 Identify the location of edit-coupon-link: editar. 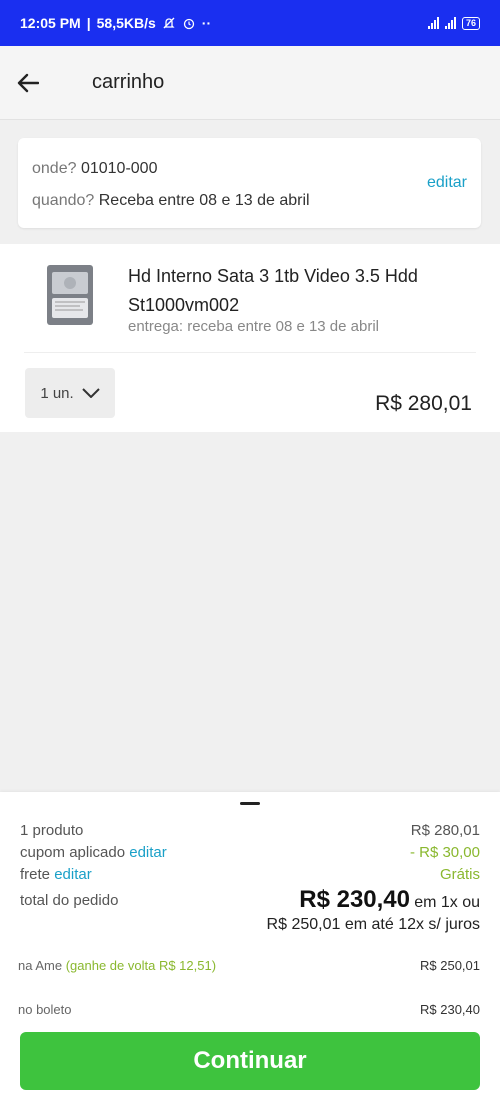
(148, 852).